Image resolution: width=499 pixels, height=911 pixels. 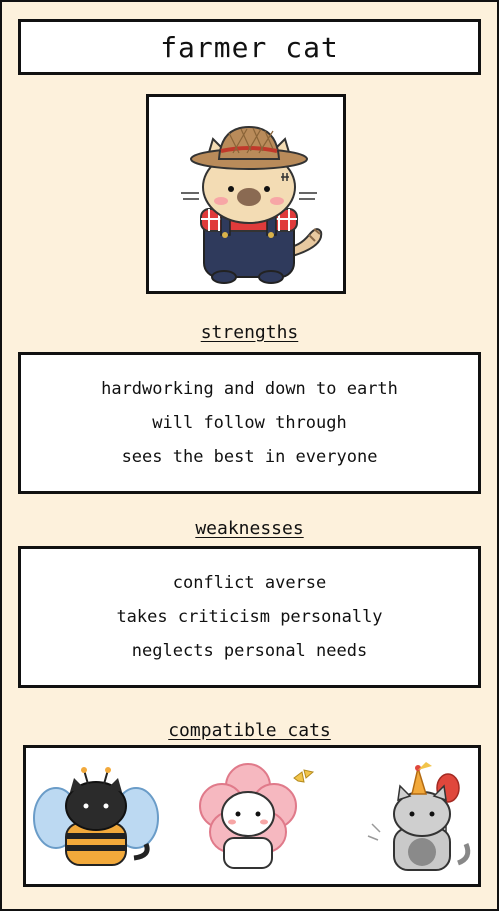 What do you see at coordinates (252, 204) in the screenshot?
I see `farmer-cat-icon` at bounding box center [252, 204].